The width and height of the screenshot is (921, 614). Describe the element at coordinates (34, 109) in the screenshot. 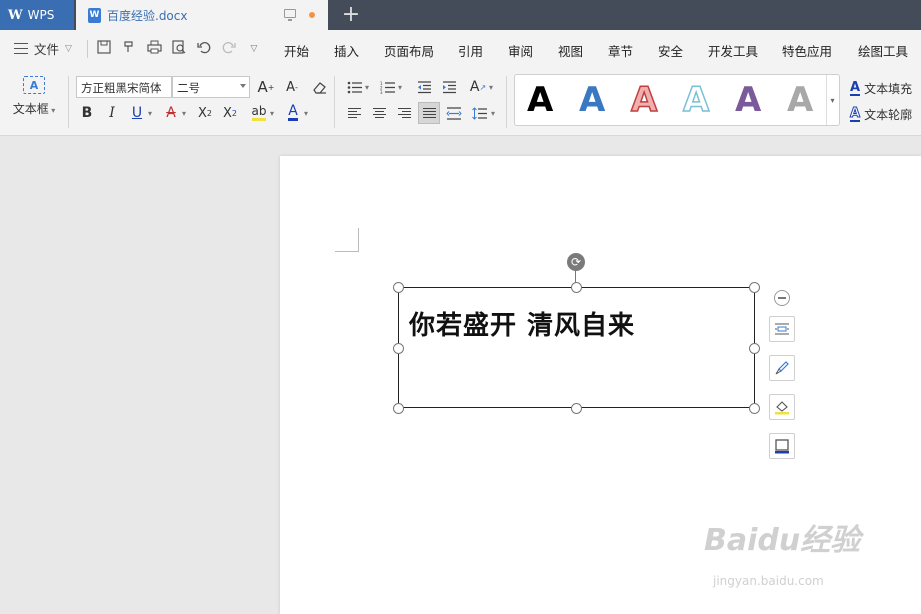

I see `textbox-button-label: 文本框 ▾` at that location.